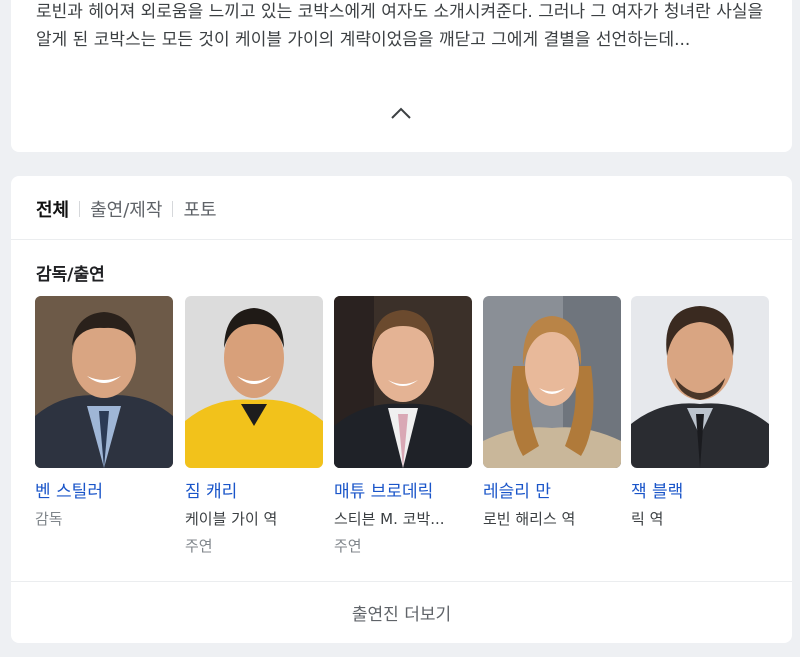 The width and height of the screenshot is (800, 657). I want to click on section-title: 감독/출연, so click(70, 275).